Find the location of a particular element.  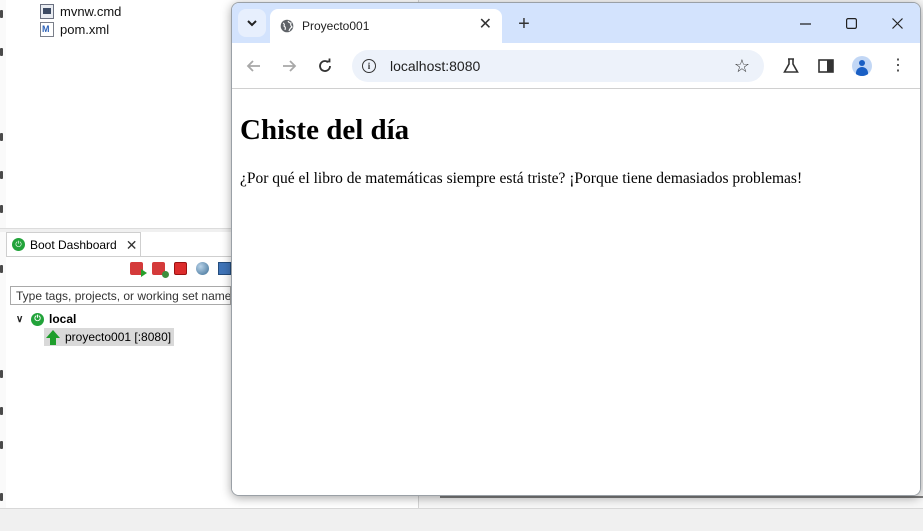

profile-avatar-icon is located at coordinates (862, 66).